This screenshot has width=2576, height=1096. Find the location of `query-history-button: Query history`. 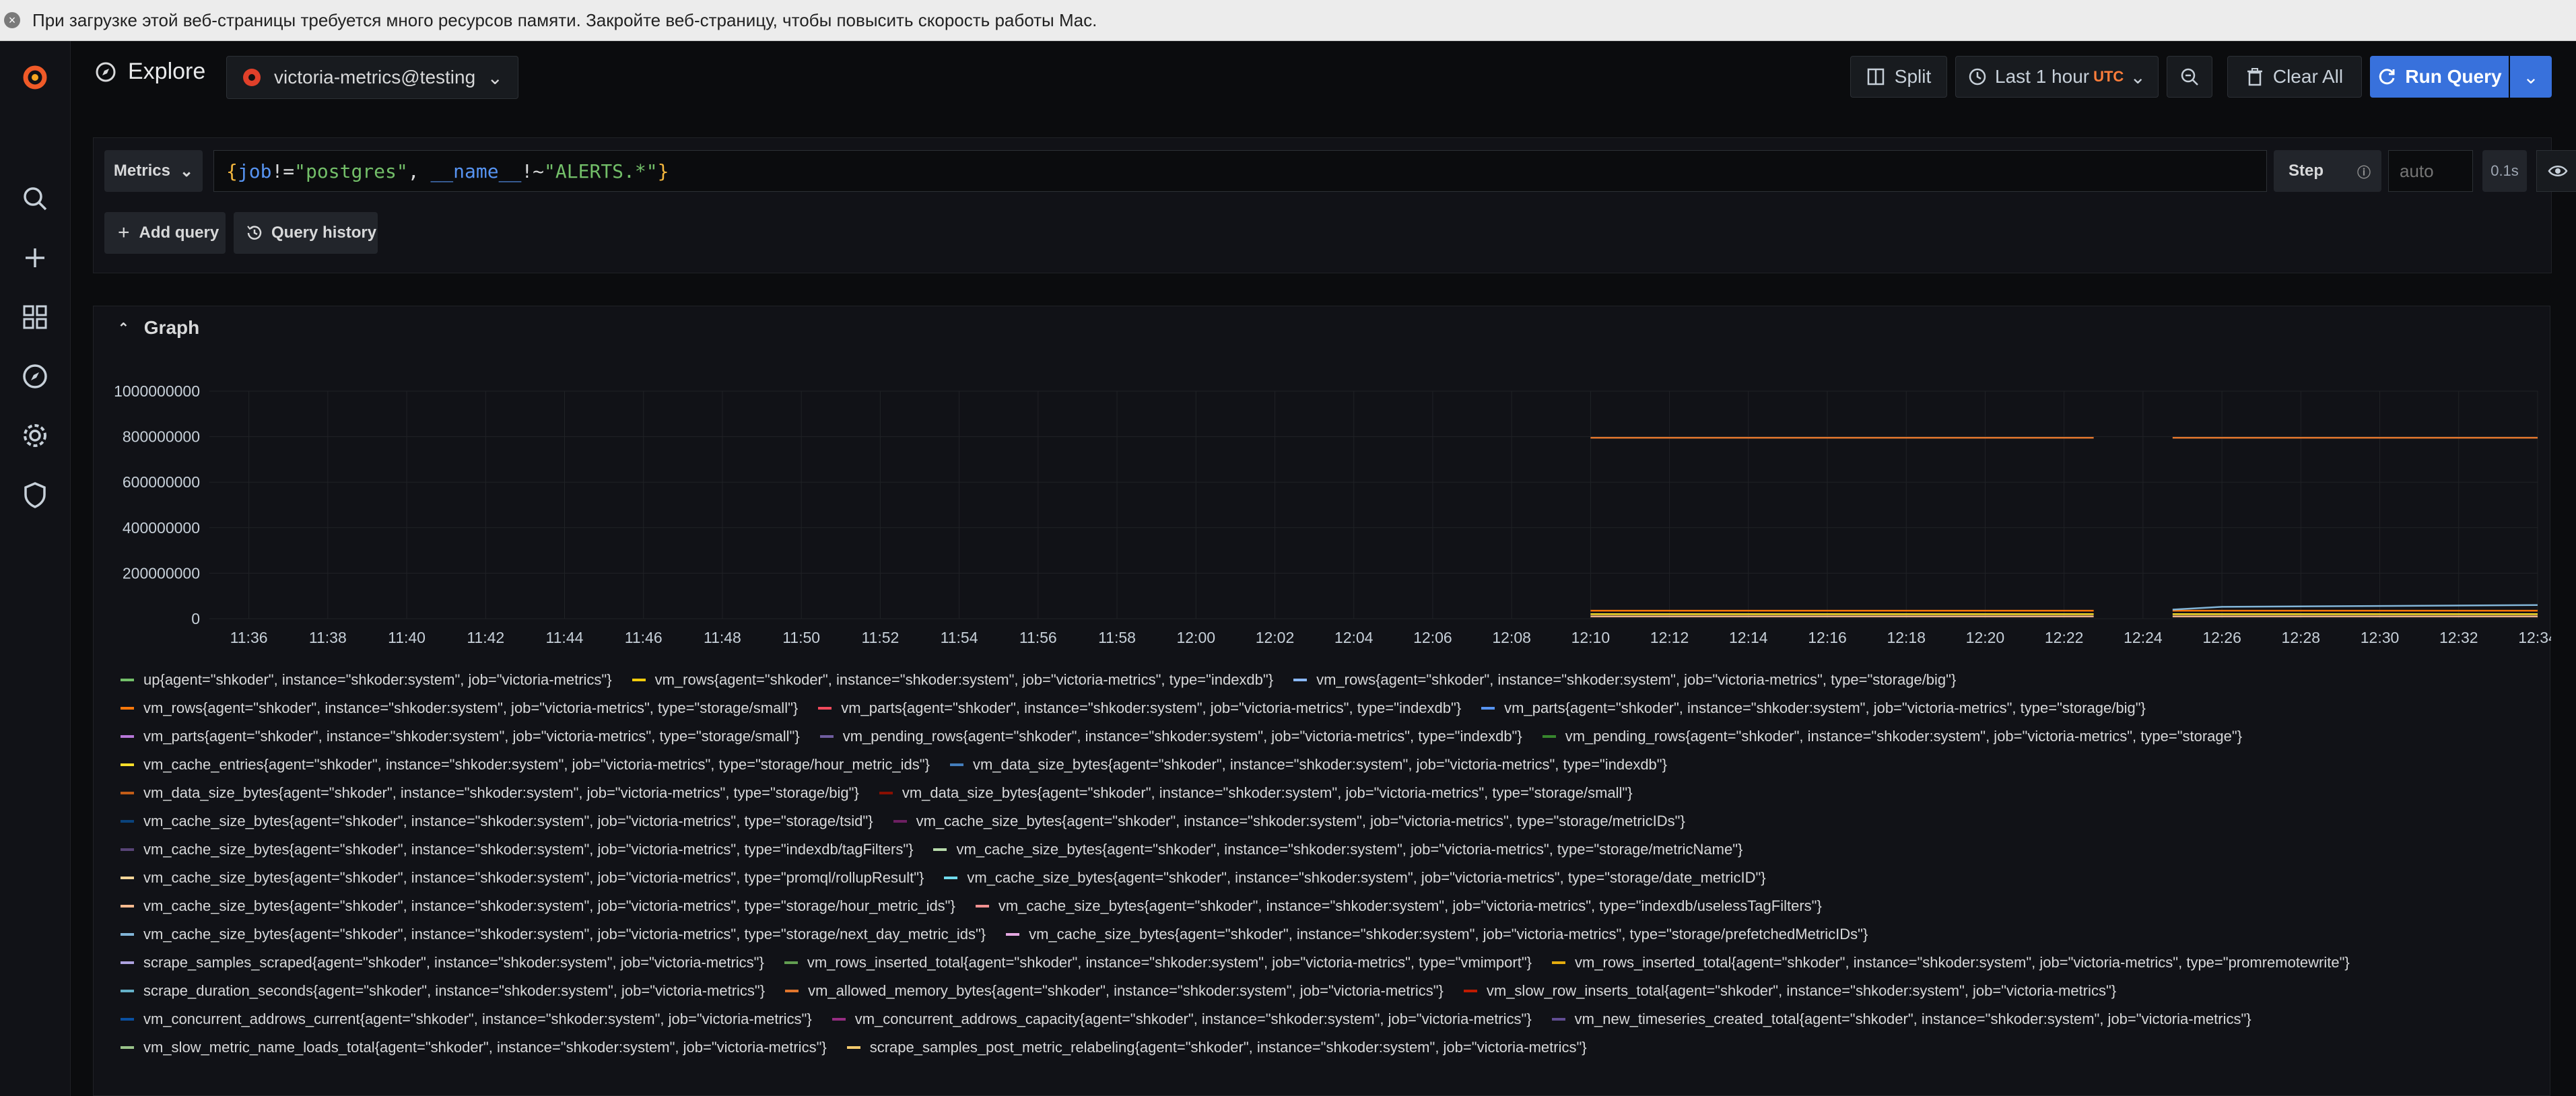

query-history-button: Query history is located at coordinates (306, 233).